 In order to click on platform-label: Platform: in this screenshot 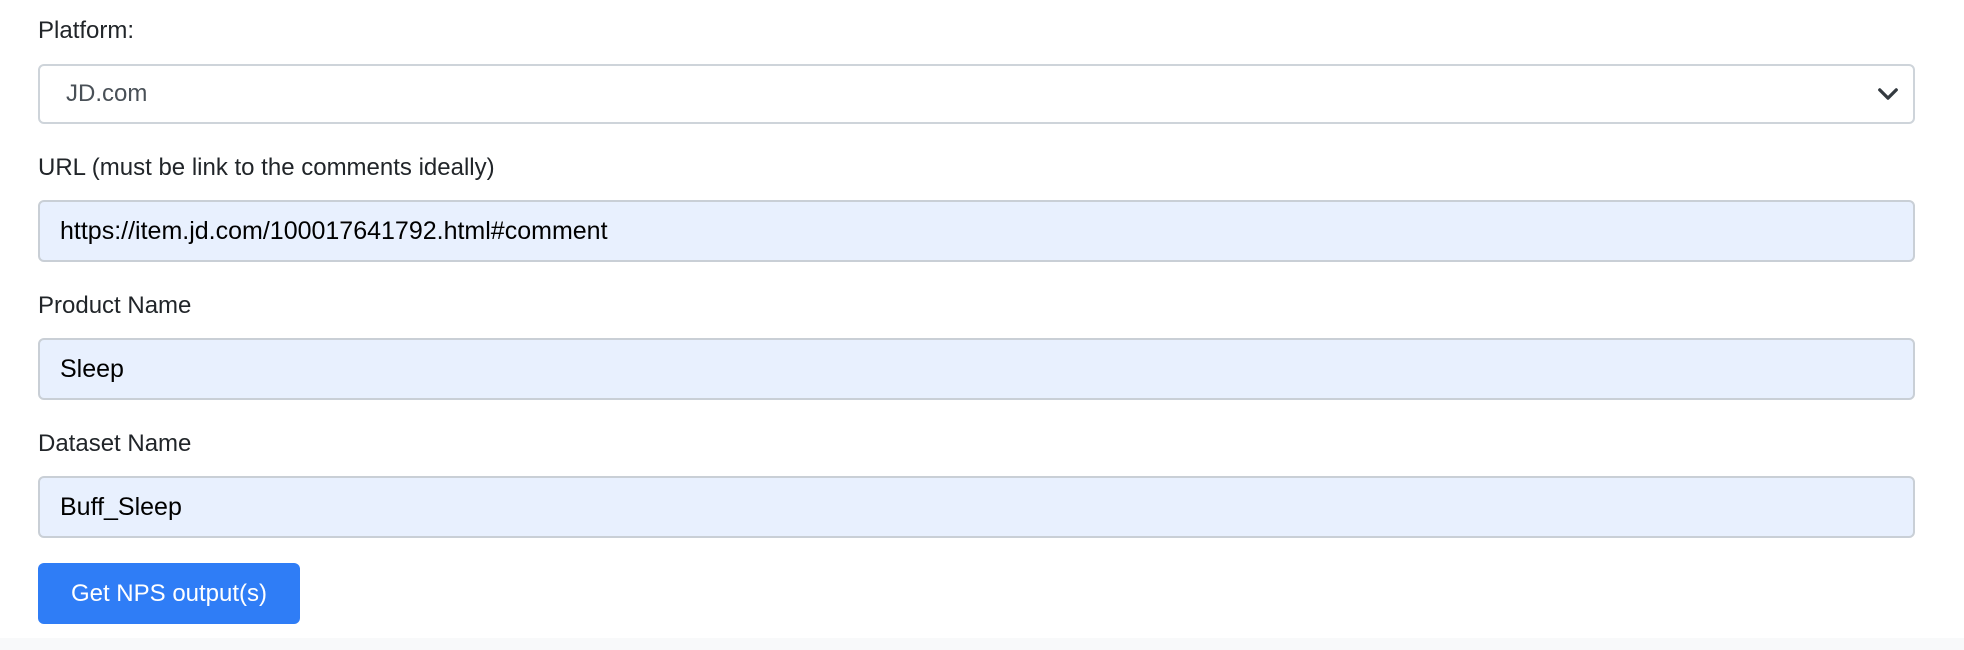, I will do `click(86, 30)`.